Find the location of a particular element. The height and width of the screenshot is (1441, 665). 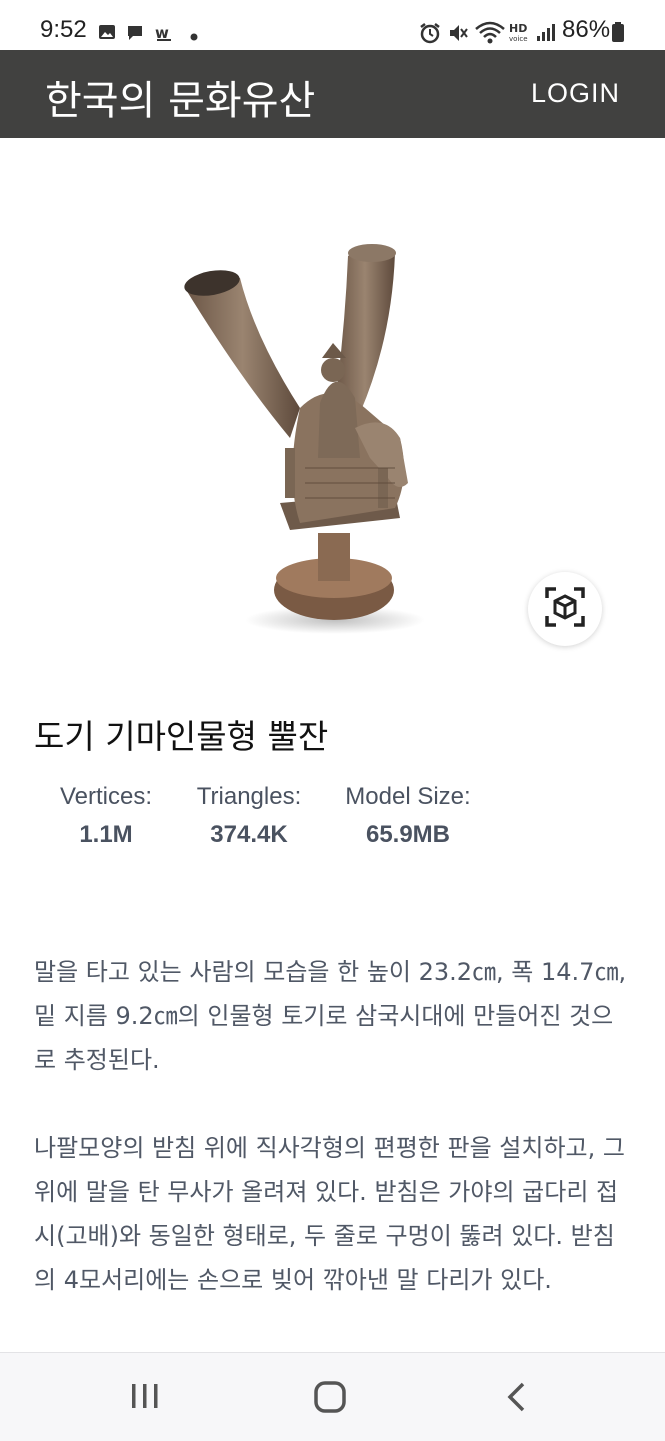

gallery-icon is located at coordinates (107, 34).